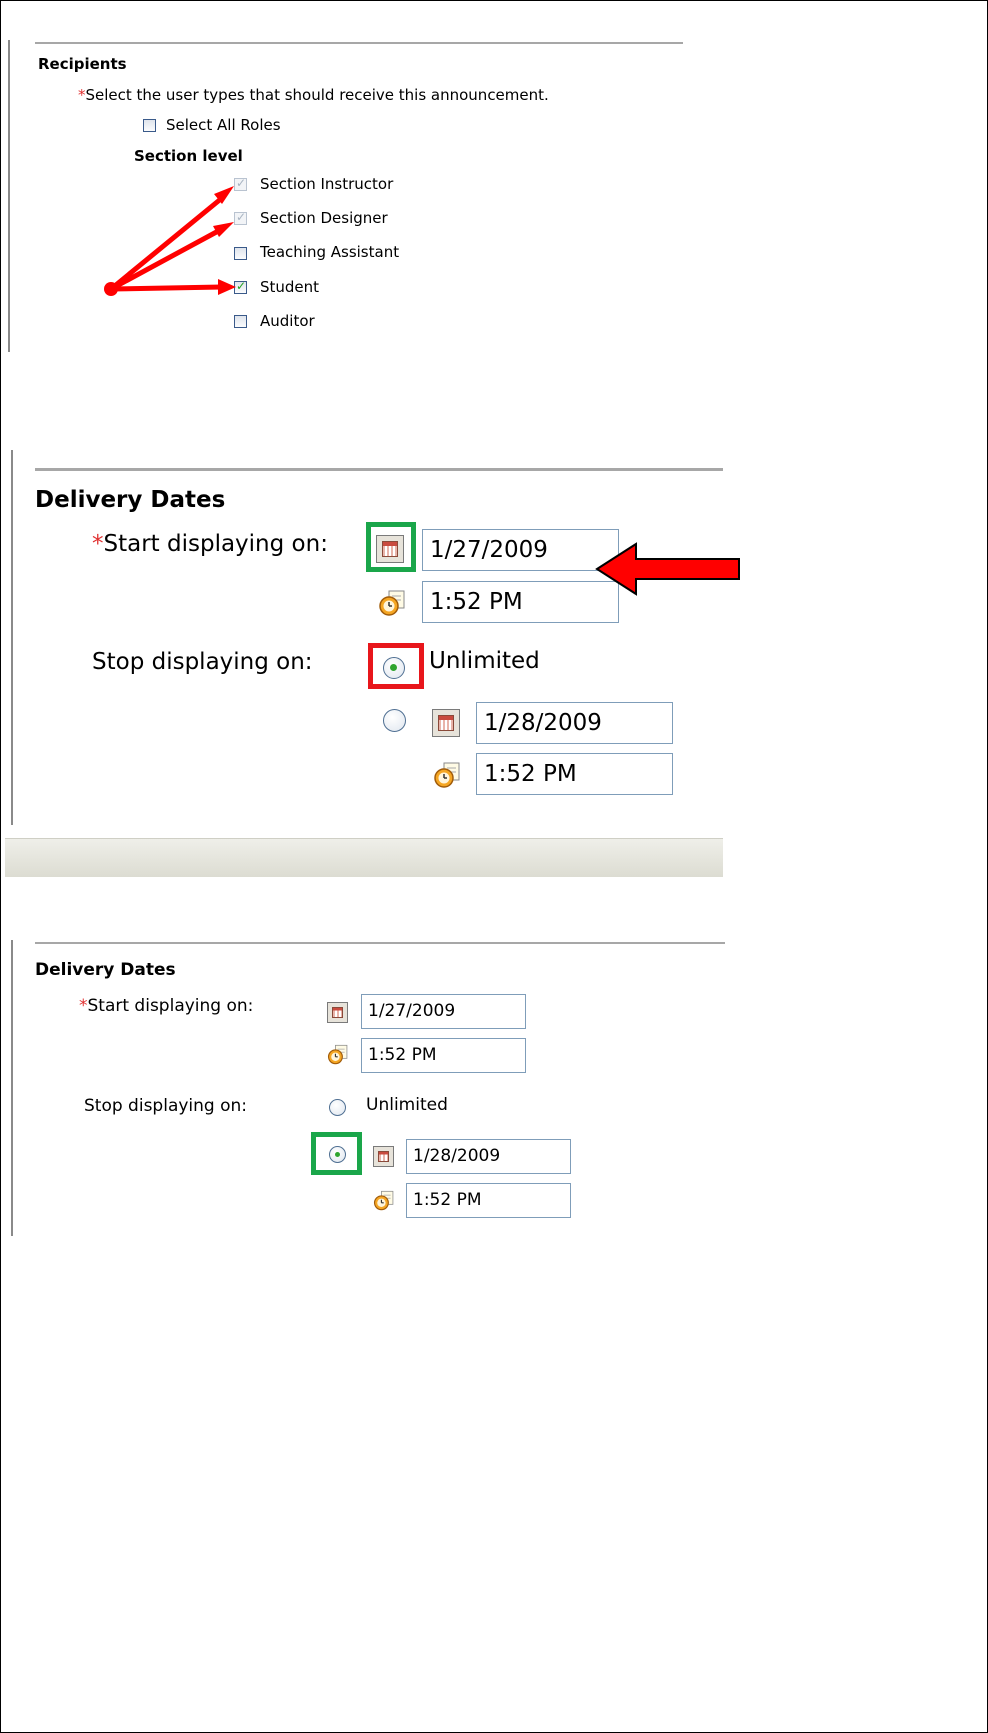 The image size is (988, 1733). I want to click on start-date-field: 1/27/2009, so click(443, 1011).